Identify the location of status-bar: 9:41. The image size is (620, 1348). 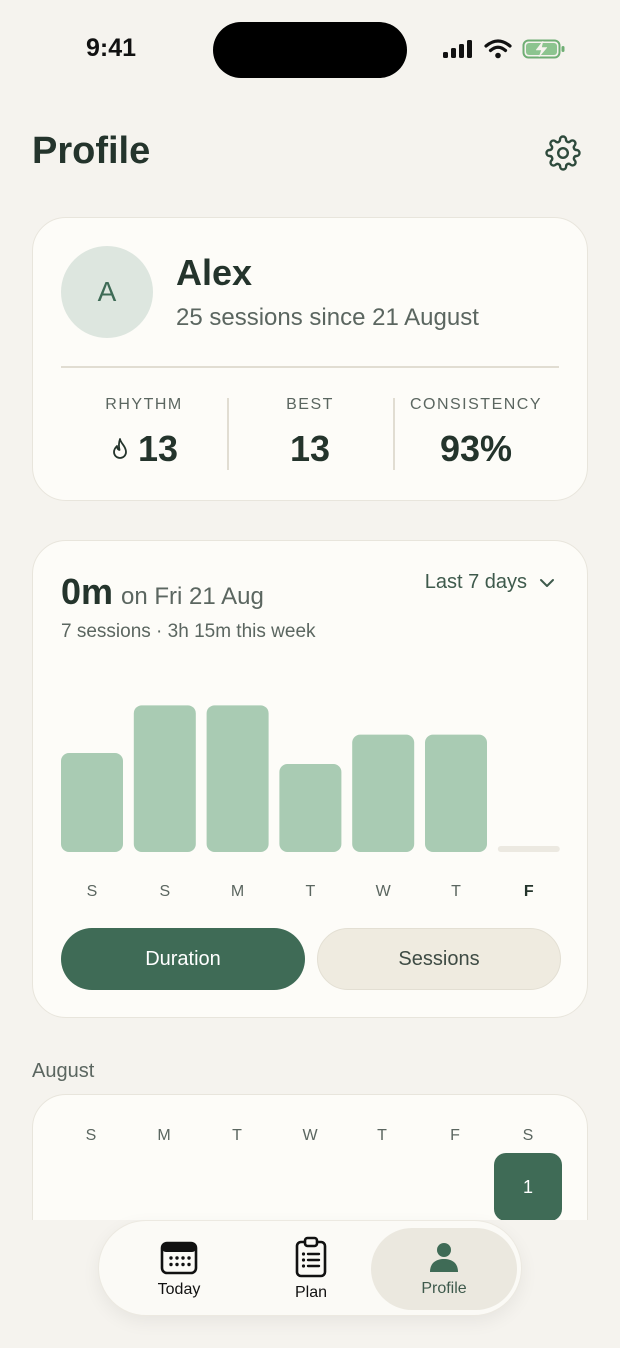
(310, 50).